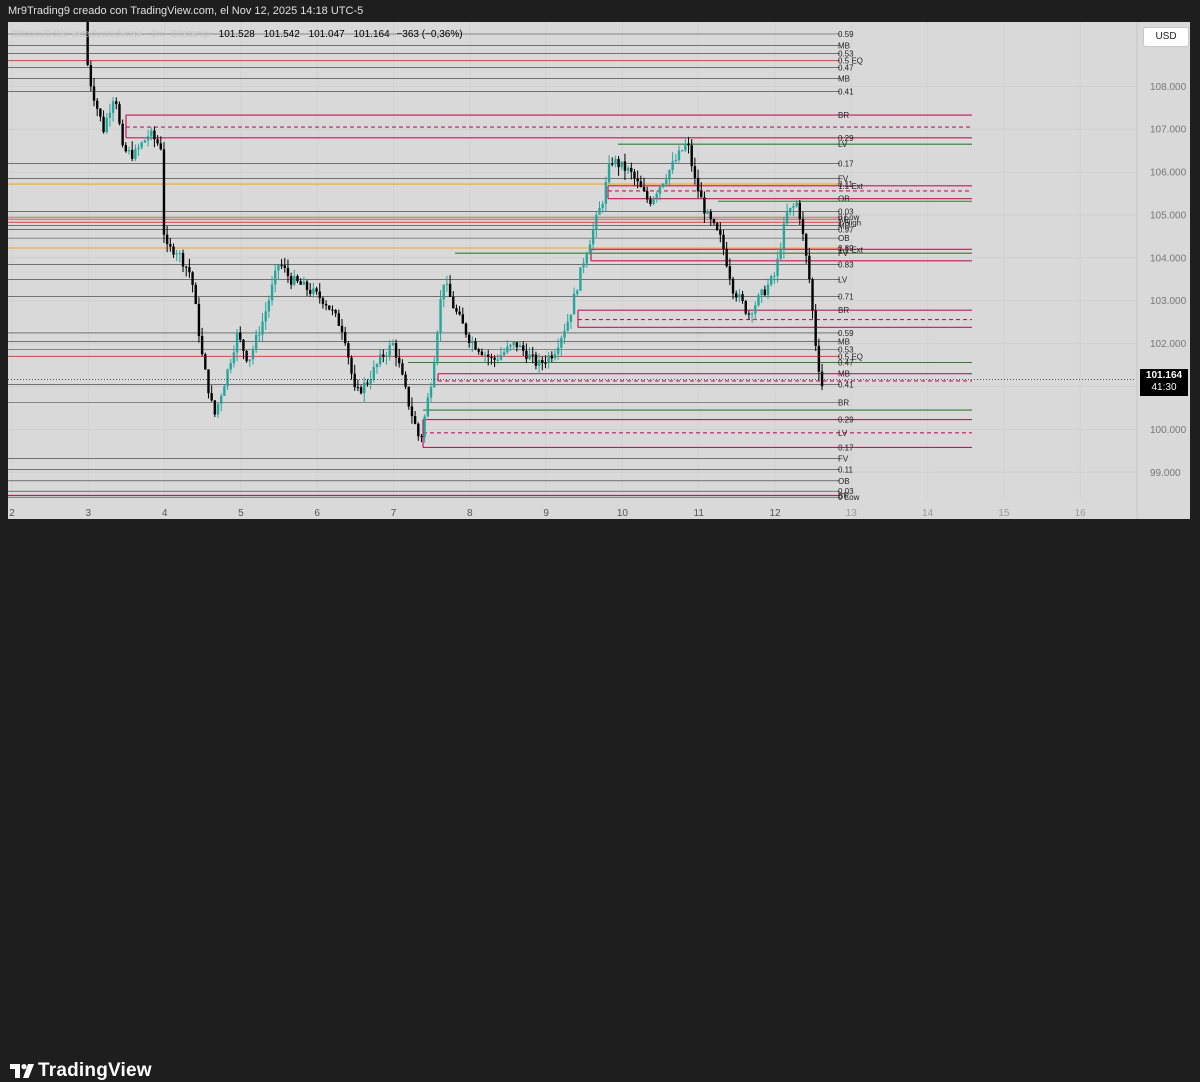 This screenshot has width=1200, height=1082. I want to click on level-label: BR, so click(843, 115).